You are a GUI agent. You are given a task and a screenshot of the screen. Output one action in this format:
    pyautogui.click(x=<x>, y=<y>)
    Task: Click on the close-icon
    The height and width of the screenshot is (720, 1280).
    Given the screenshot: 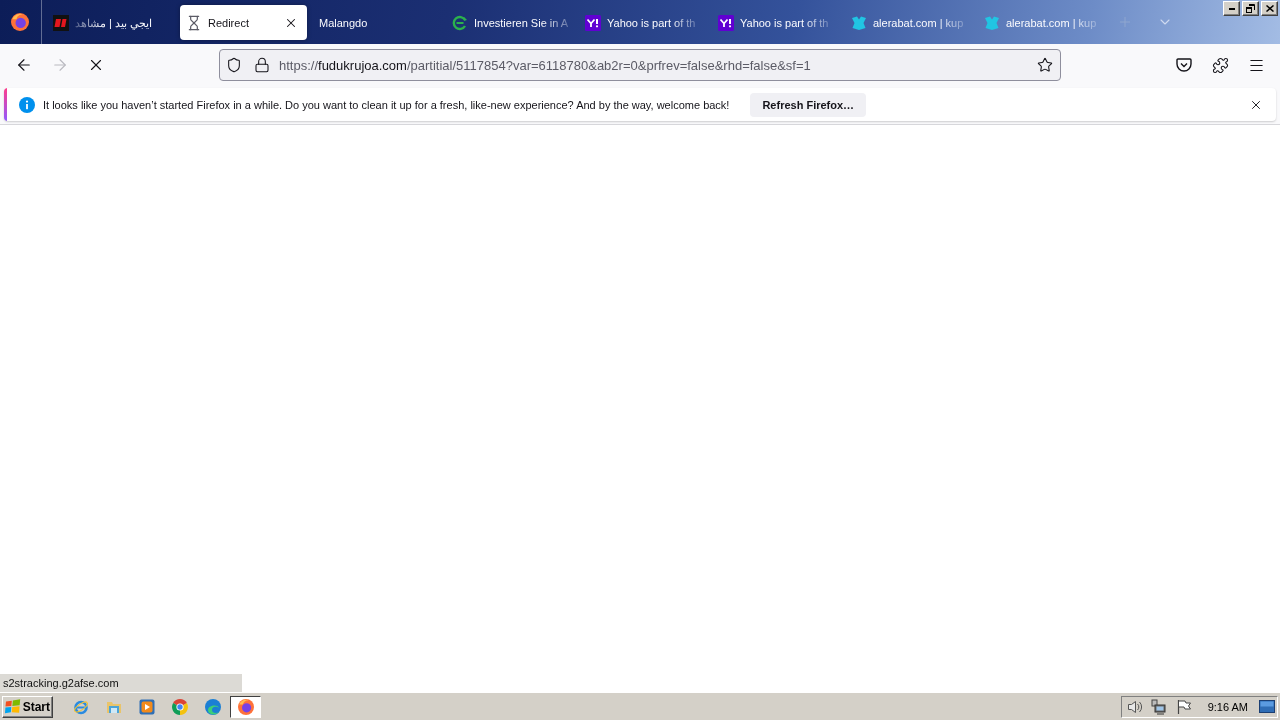 What is the action you would take?
    pyautogui.click(x=1269, y=8)
    